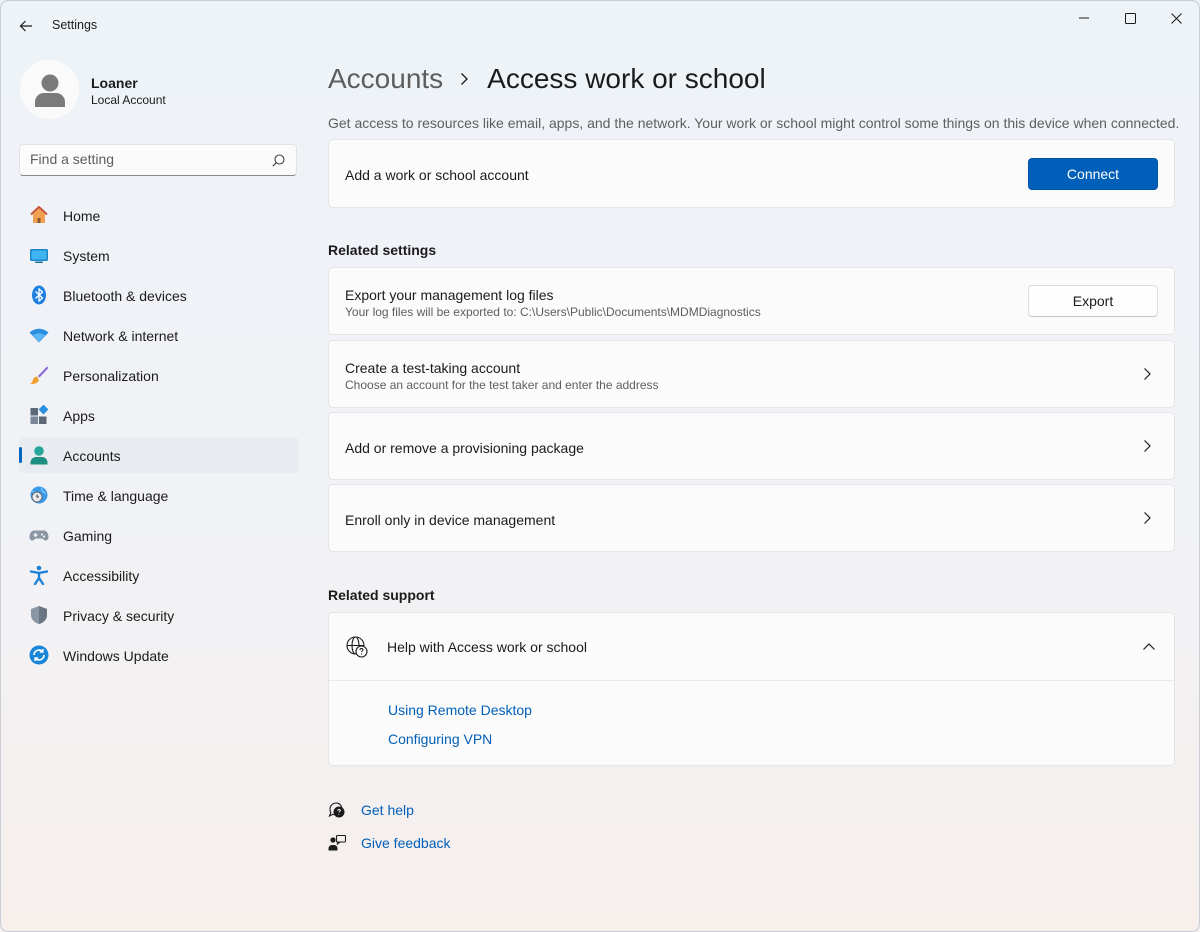 The width and height of the screenshot is (1200, 932). I want to click on search-box, so click(158, 160).